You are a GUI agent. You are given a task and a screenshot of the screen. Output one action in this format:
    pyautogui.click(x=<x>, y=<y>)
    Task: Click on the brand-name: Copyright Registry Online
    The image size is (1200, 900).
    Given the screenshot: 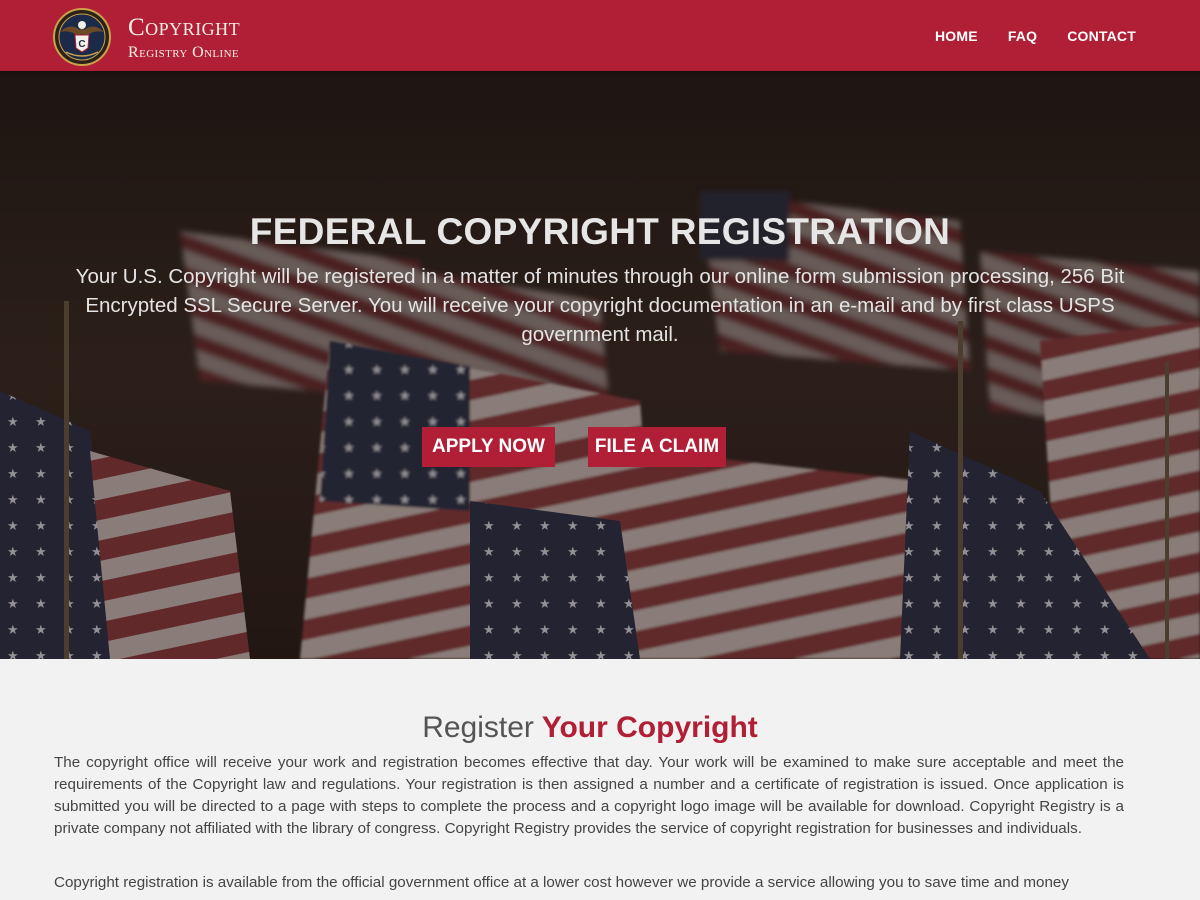 What is the action you would take?
    pyautogui.click(x=184, y=37)
    